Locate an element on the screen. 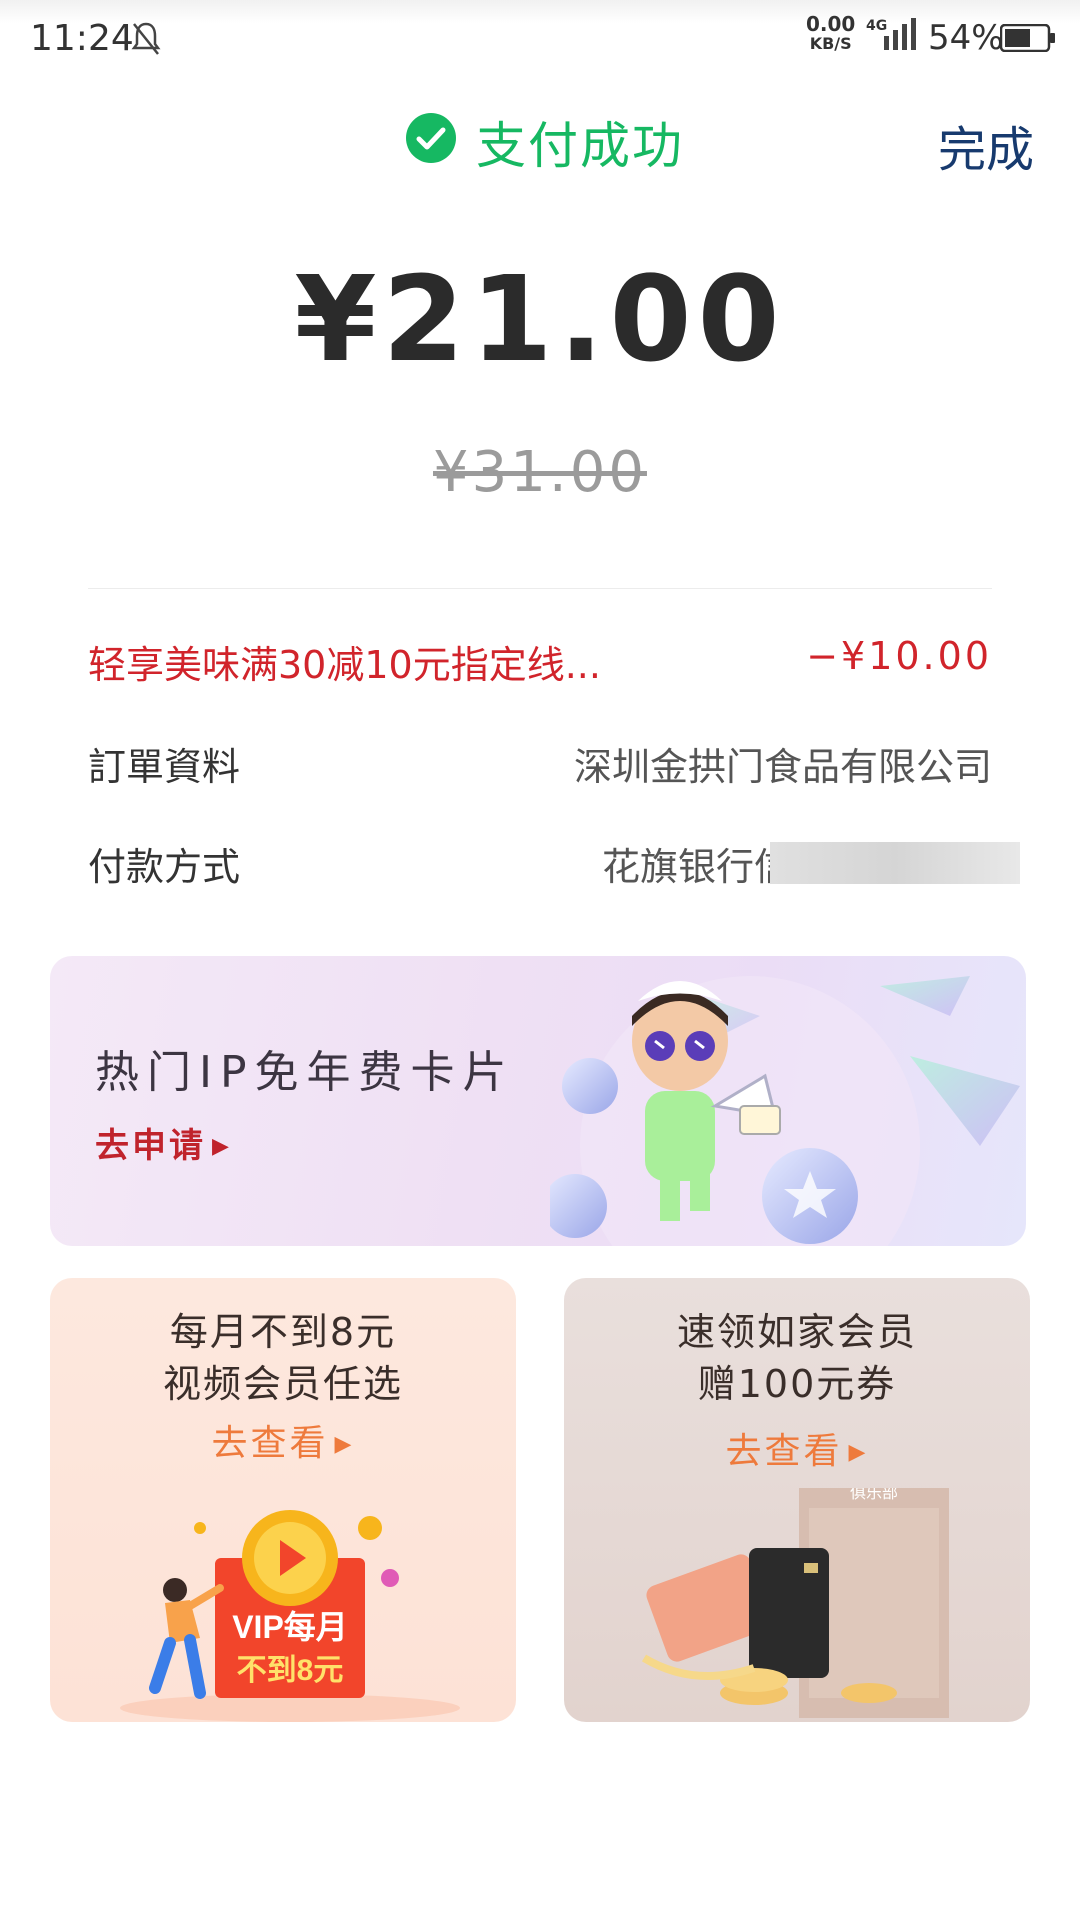 The image size is (1080, 1920). hotel-member-card: 速领如家会员 赠100元券 去查看 ▶ 俱乐部 is located at coordinates (797, 1500).